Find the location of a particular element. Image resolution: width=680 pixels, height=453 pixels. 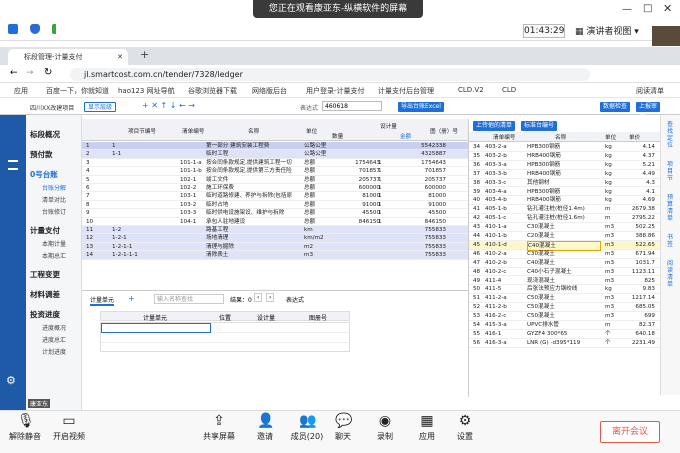

side-tab: 书签 is located at coordinates (671, 241).